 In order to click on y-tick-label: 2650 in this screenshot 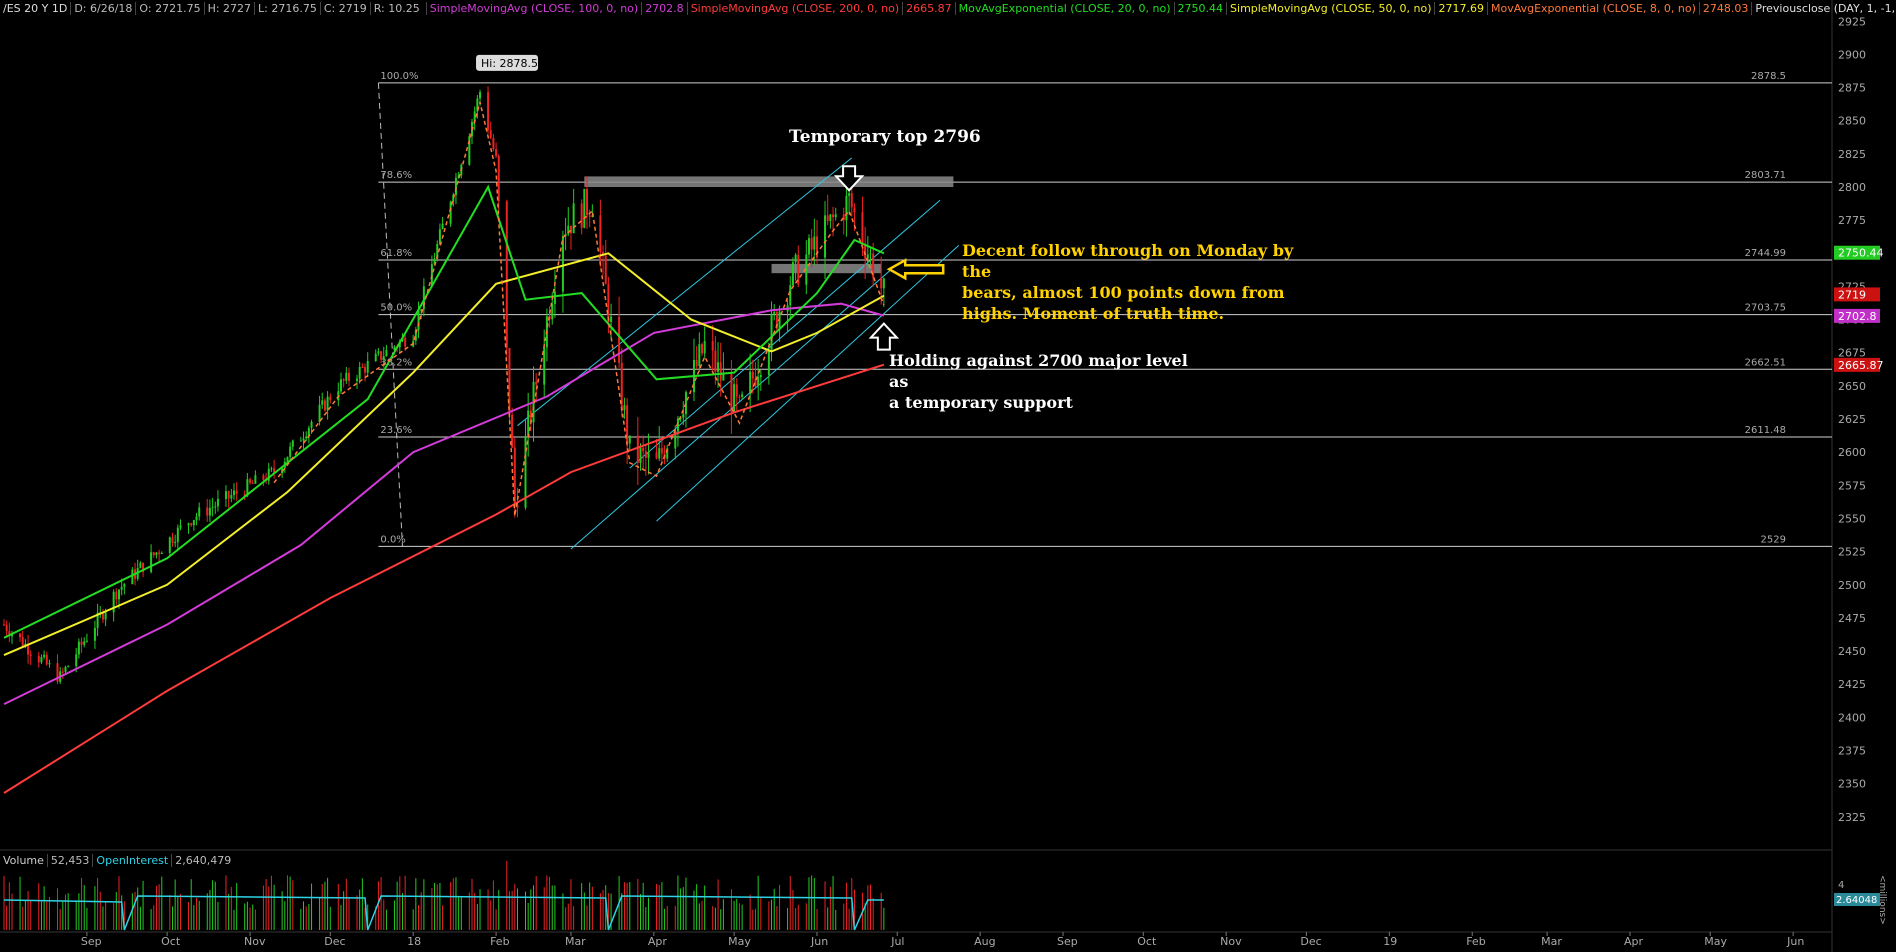, I will do `click(1852, 386)`.